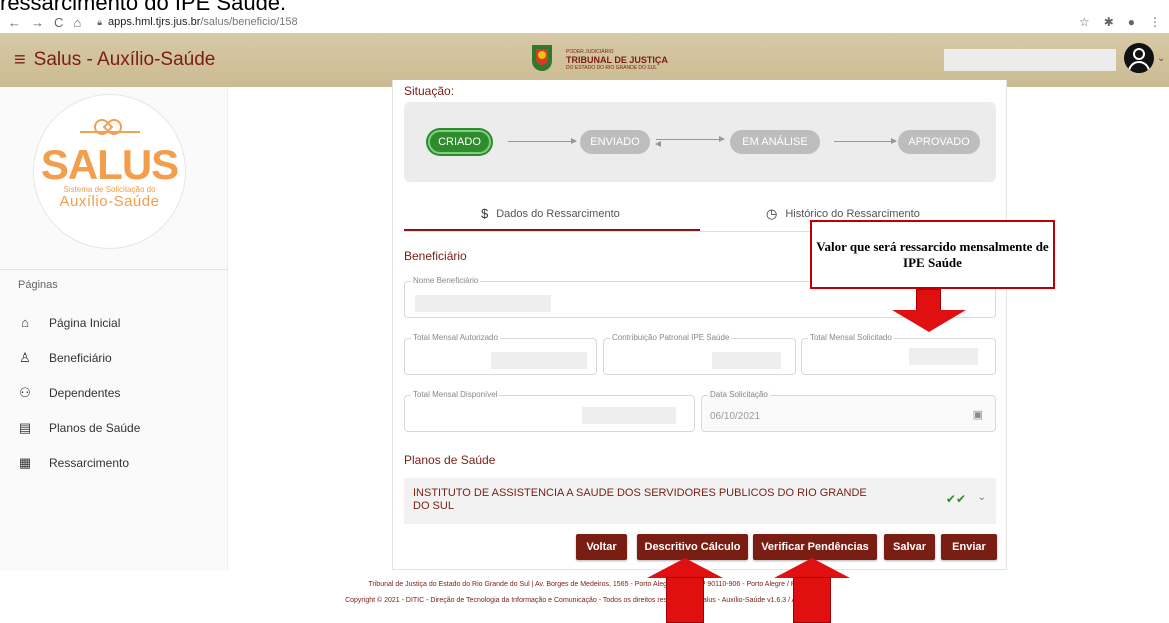 This screenshot has height=623, width=1169. I want to click on total-mensal-autorizado-field: Total Mensal Autorizado, so click(500, 354).